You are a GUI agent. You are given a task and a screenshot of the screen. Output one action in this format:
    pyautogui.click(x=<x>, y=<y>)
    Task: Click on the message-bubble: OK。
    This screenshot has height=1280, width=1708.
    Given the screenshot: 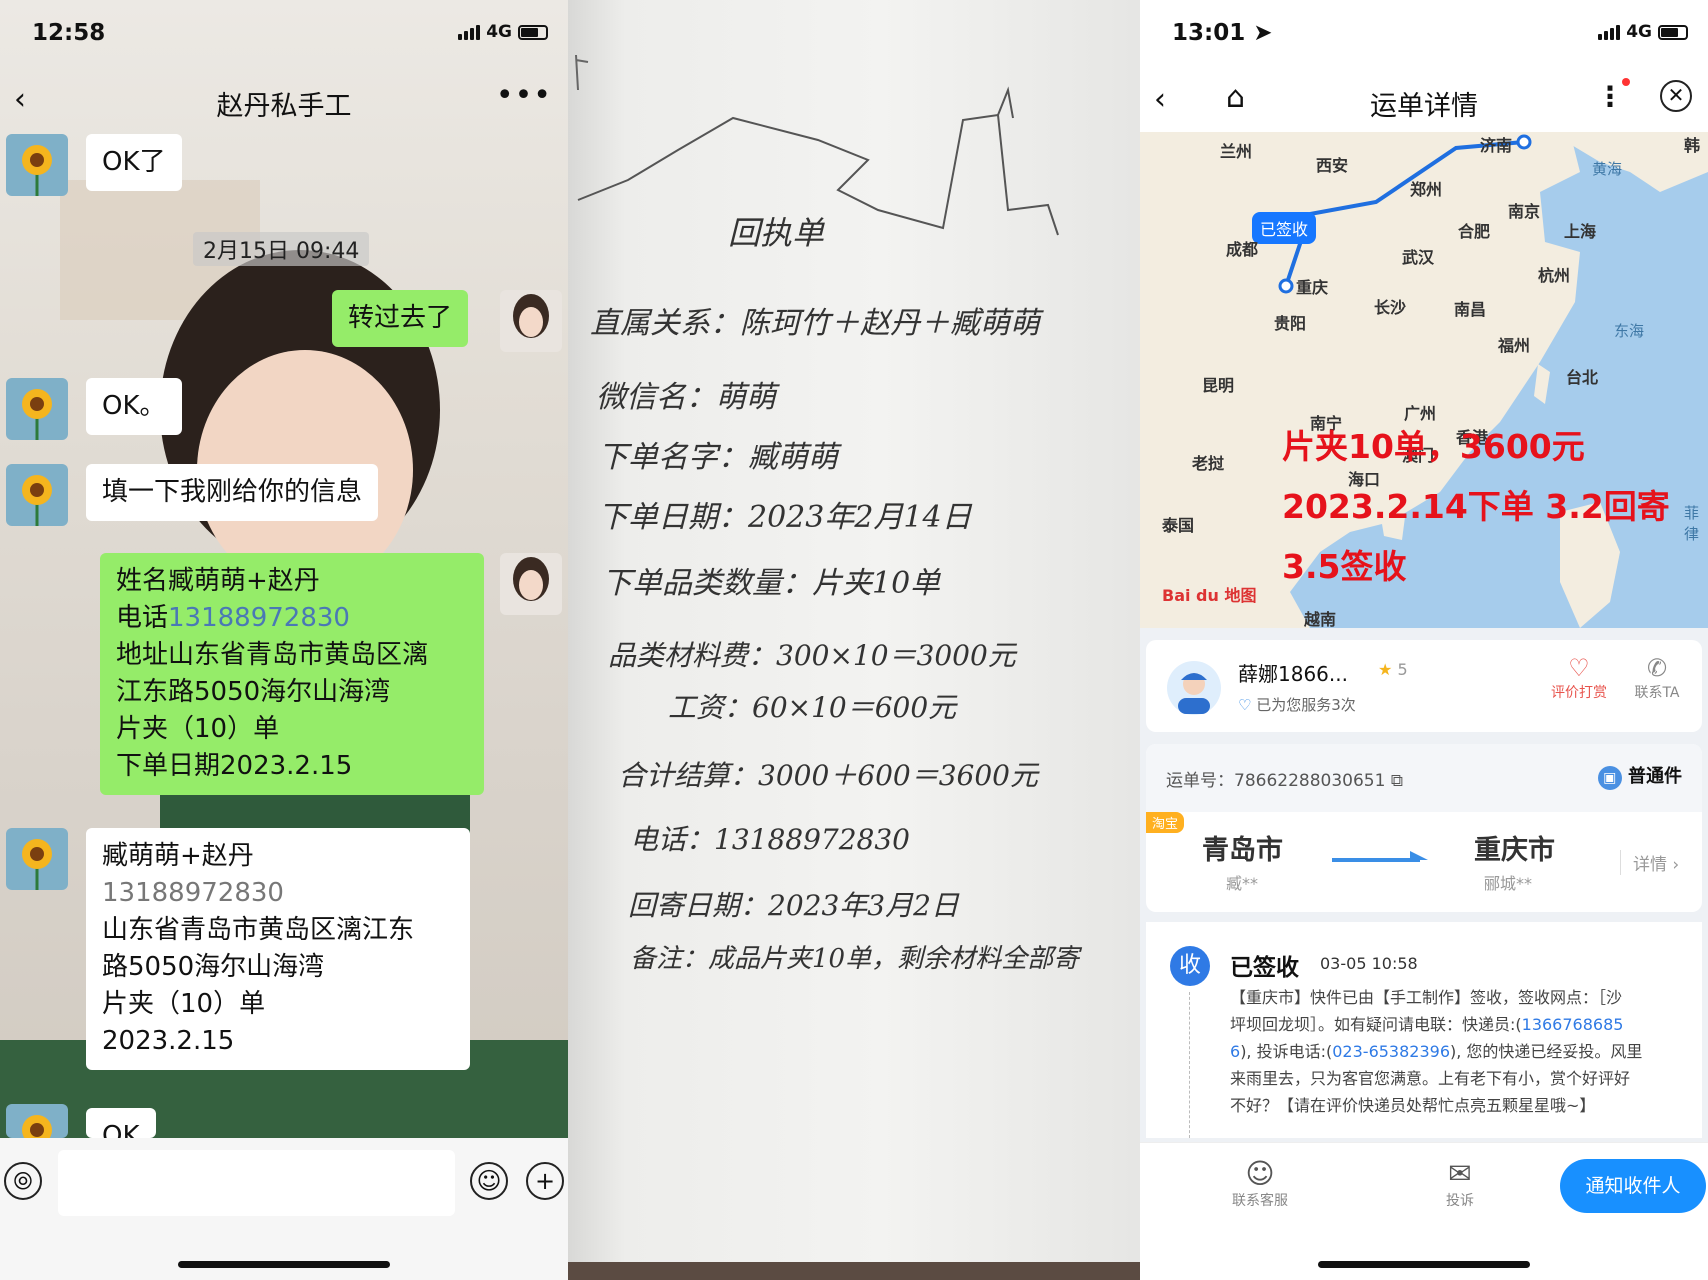 What is the action you would take?
    pyautogui.click(x=134, y=406)
    